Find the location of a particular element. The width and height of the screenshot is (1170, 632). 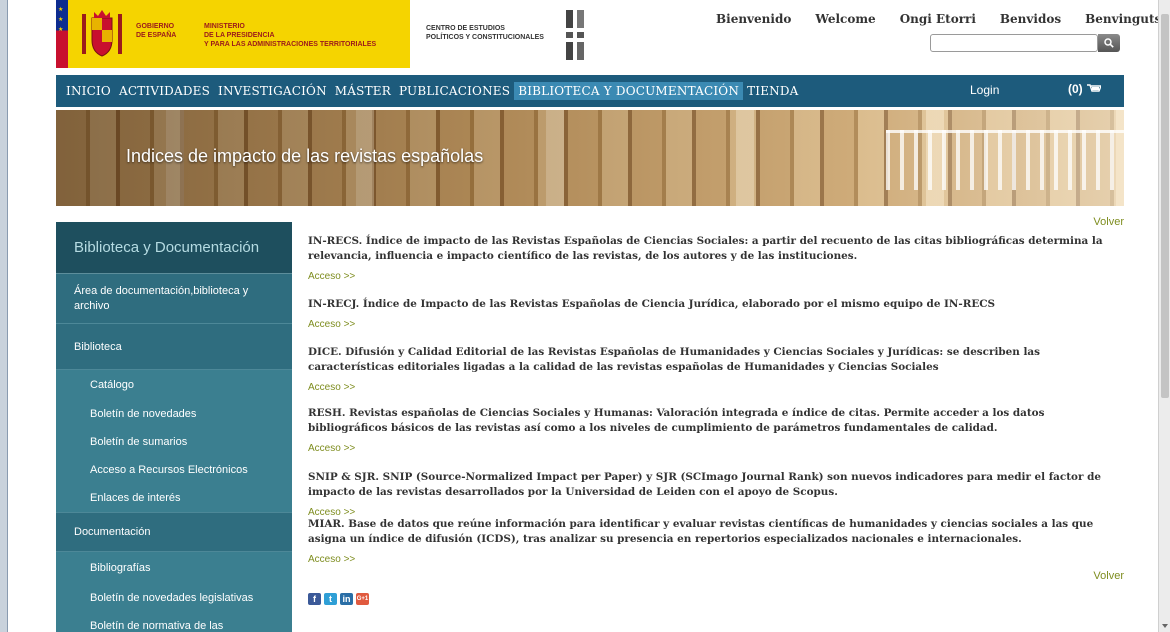

lang-bienvenido-link: Bienvenido is located at coordinates (753, 19).